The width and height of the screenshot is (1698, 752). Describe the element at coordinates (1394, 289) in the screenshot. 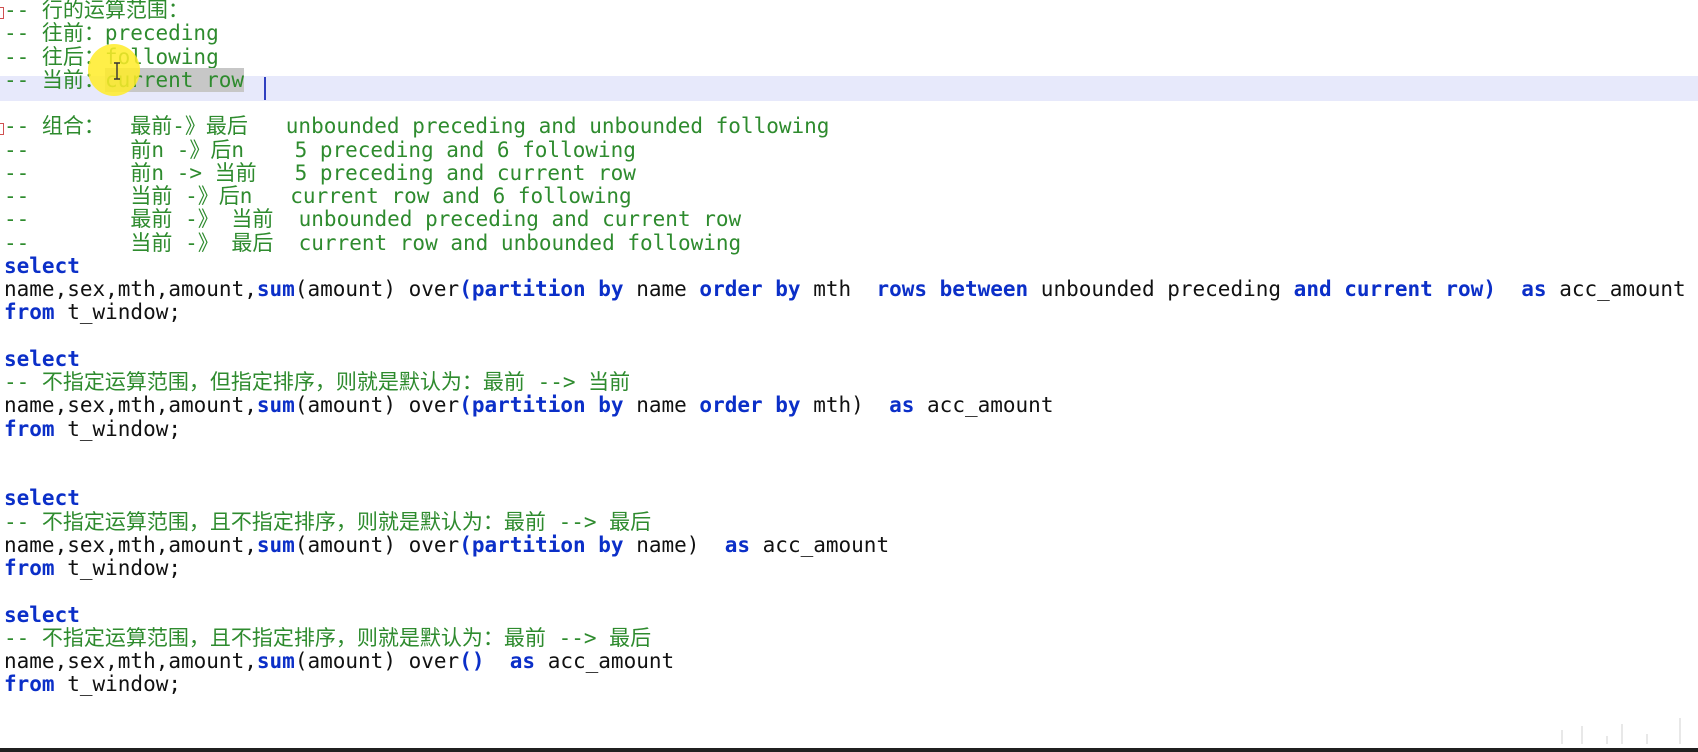

I see `code-token: and current row)` at that location.